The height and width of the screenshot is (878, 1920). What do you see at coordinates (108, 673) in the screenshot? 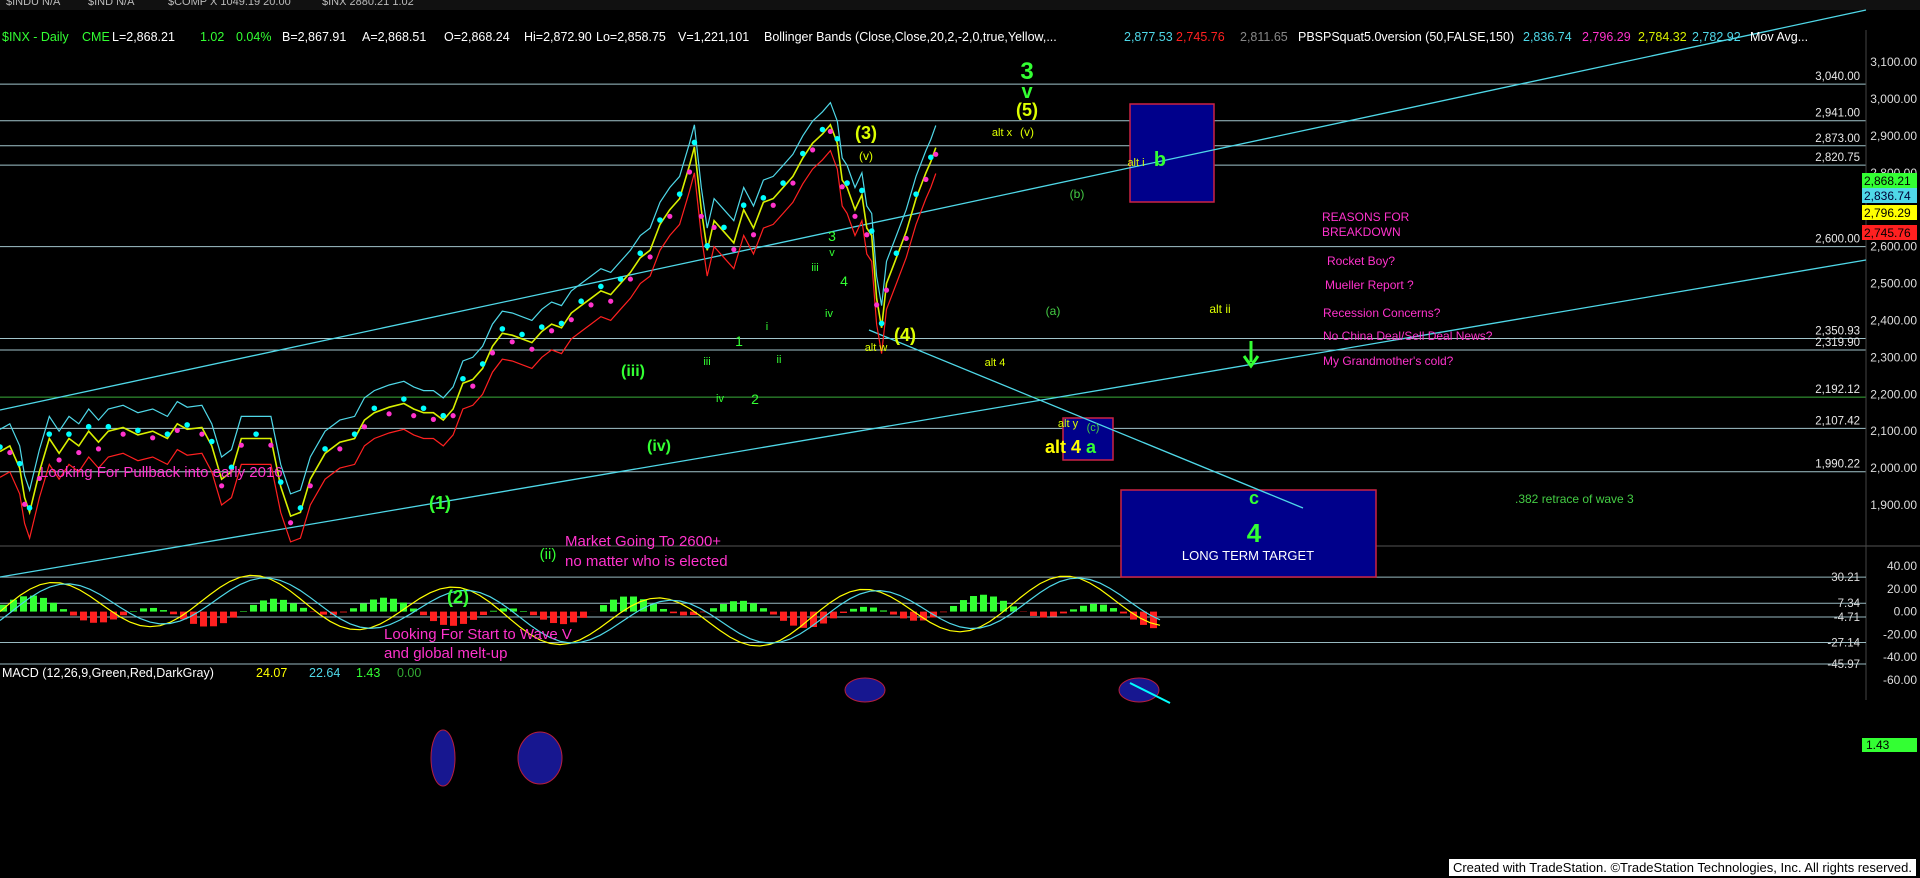
I see `macd-label: MACD (12,26,9,Green,Red,DarkGray)` at bounding box center [108, 673].